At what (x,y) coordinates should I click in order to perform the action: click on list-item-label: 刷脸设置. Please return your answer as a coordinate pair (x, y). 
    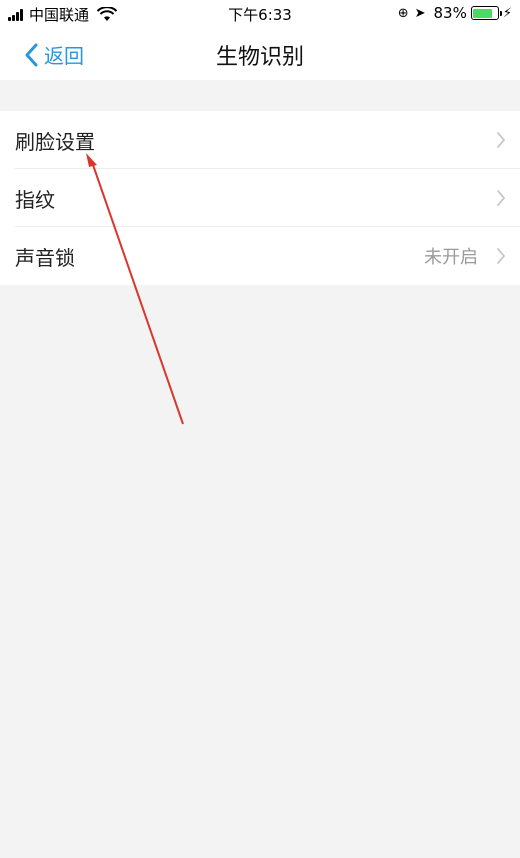
    Looking at the image, I should click on (55, 141).